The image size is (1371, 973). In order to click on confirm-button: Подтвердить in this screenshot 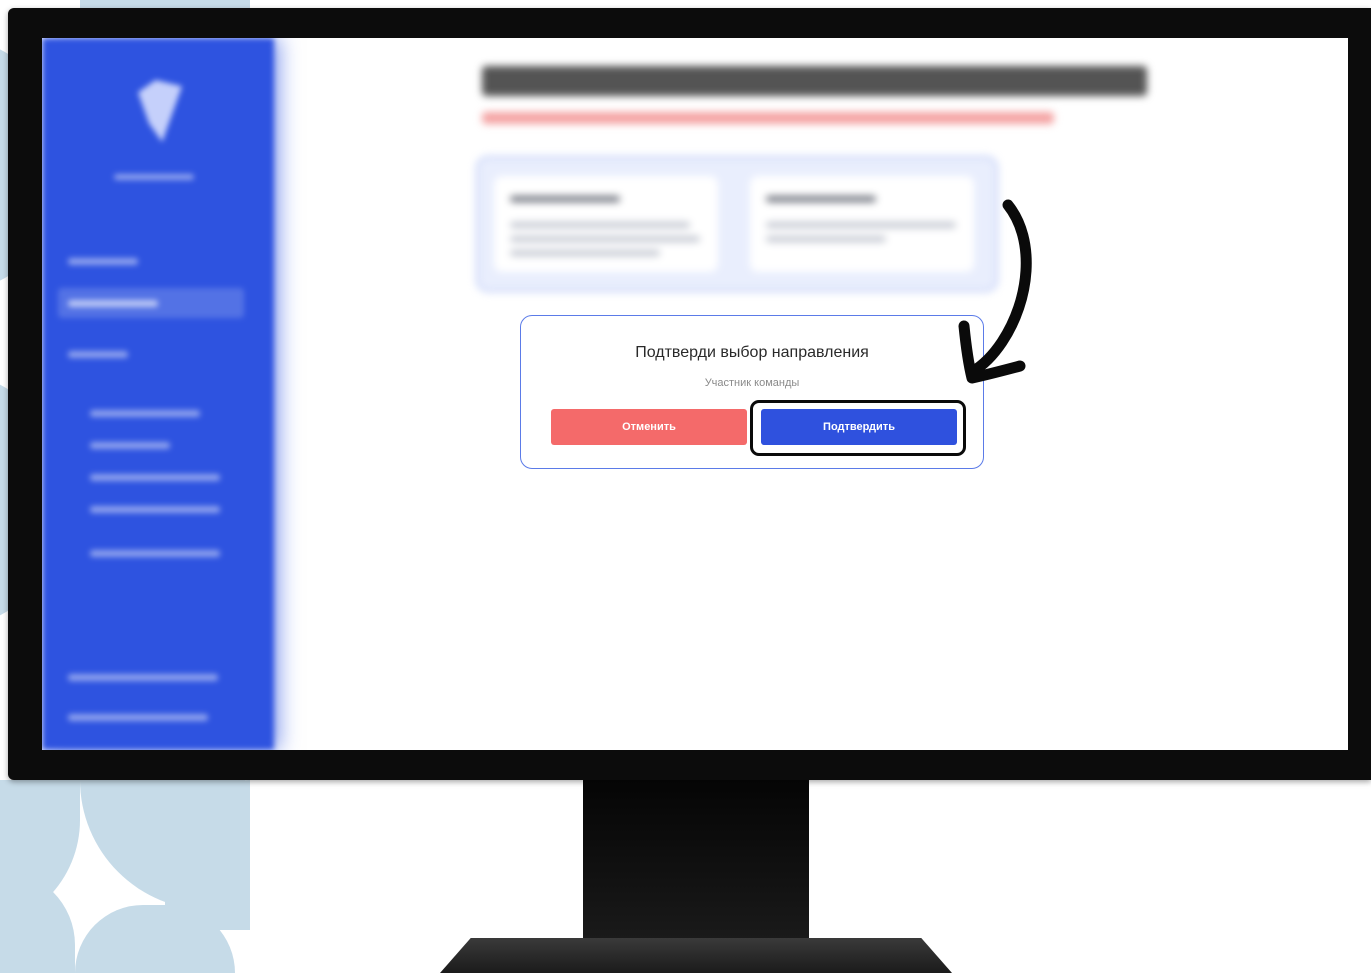, I will do `click(859, 427)`.